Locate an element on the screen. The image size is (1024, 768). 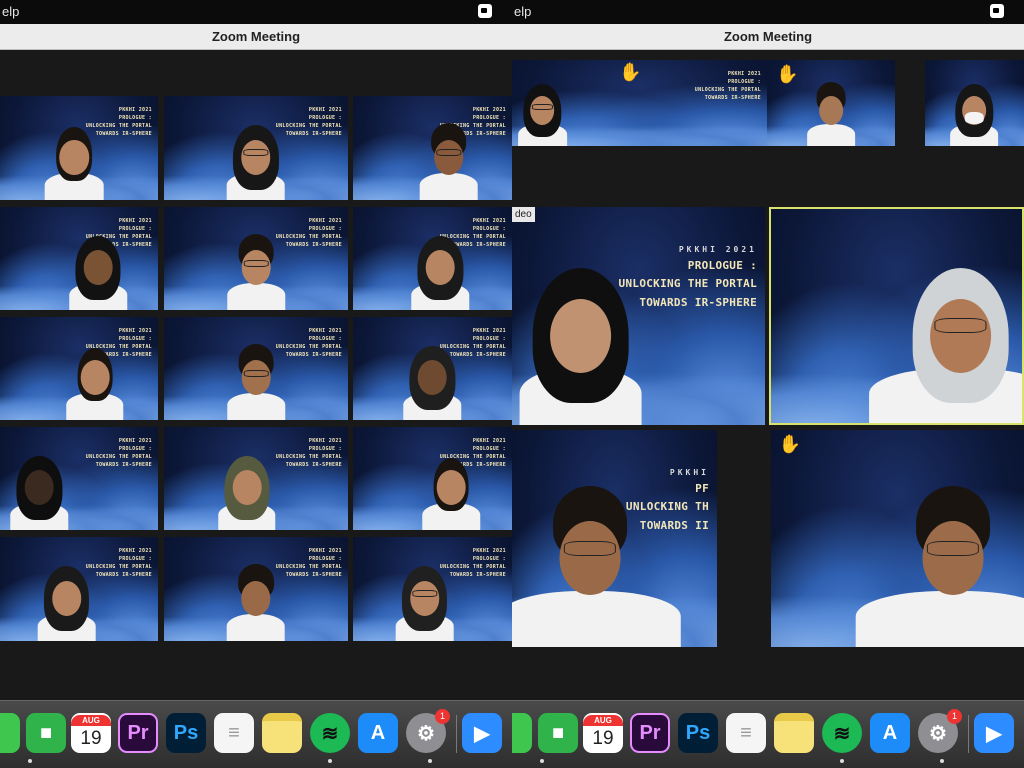
raised-hand-icon: ✋ is located at coordinates (787, 74).